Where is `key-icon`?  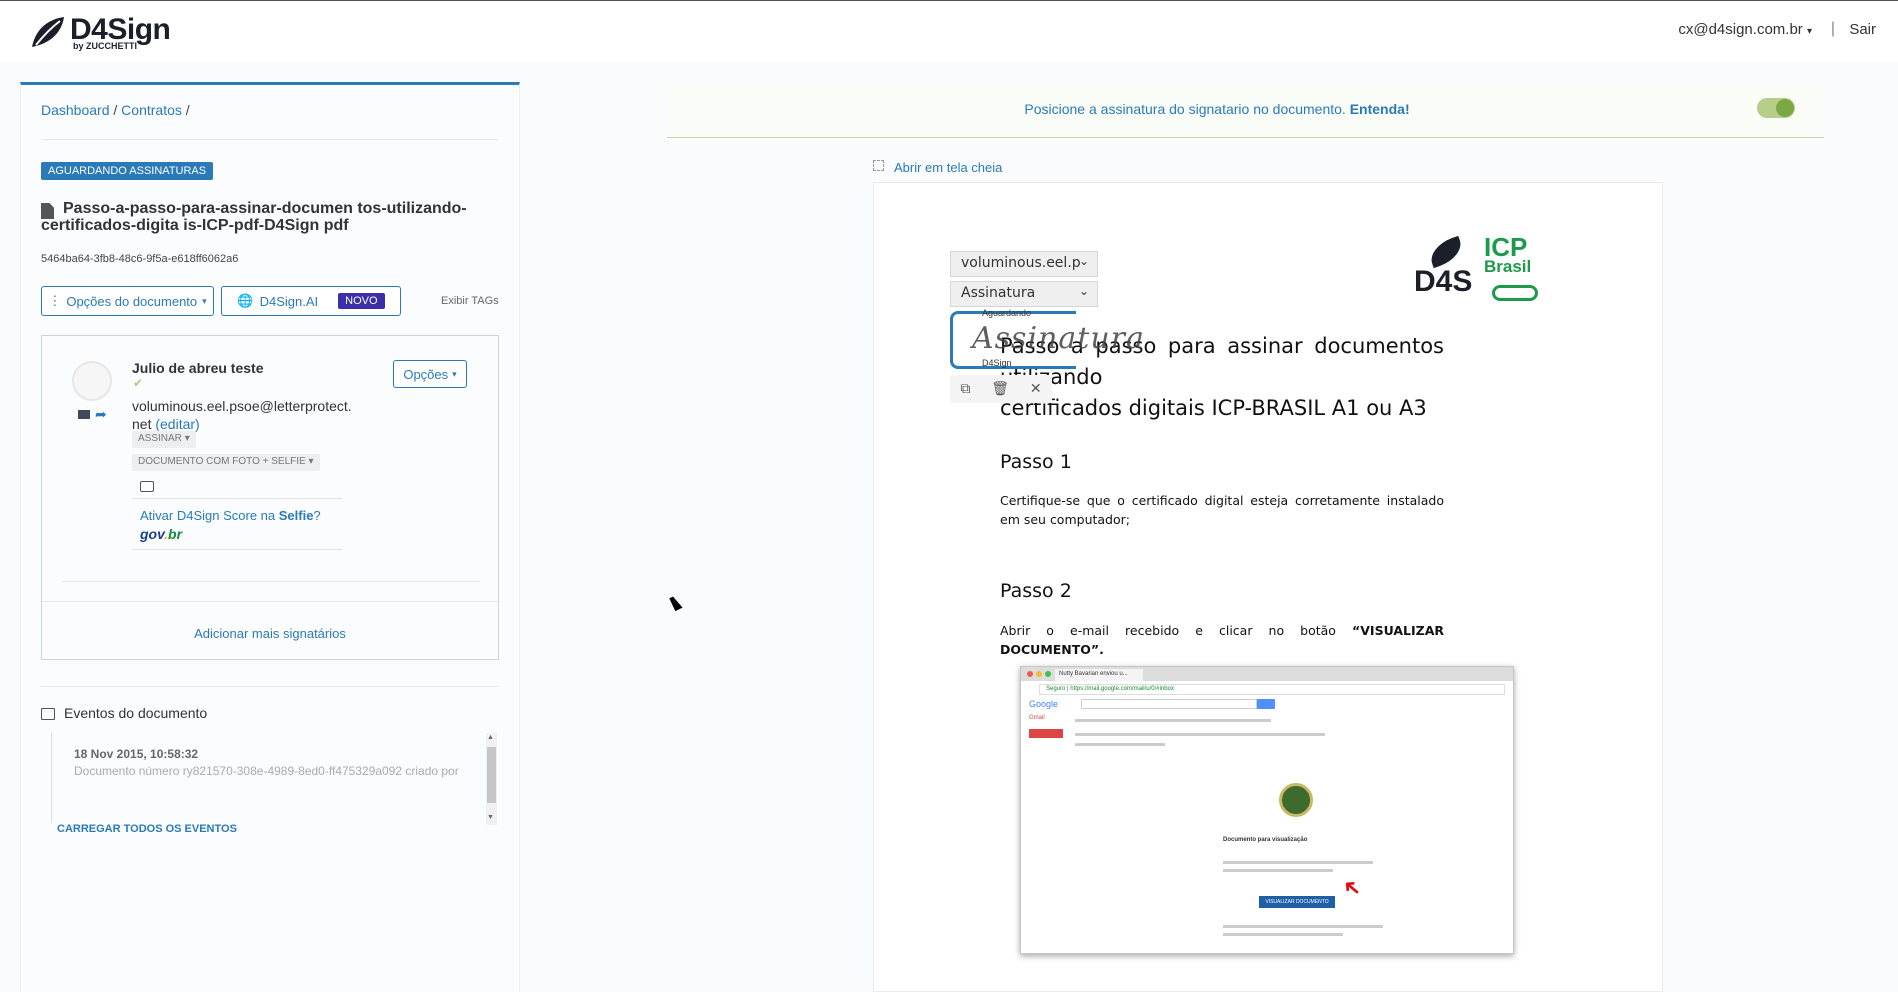 key-icon is located at coordinates (1515, 293).